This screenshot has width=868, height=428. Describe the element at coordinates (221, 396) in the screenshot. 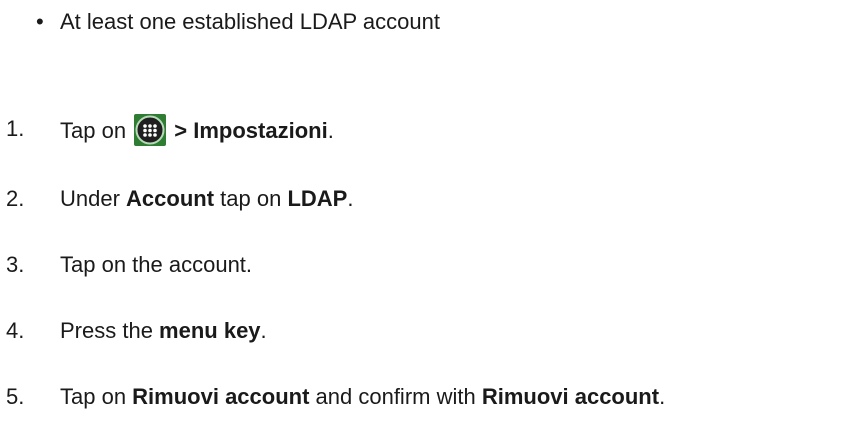

I see `rimuovi-account-label: Rimuovi account` at that location.